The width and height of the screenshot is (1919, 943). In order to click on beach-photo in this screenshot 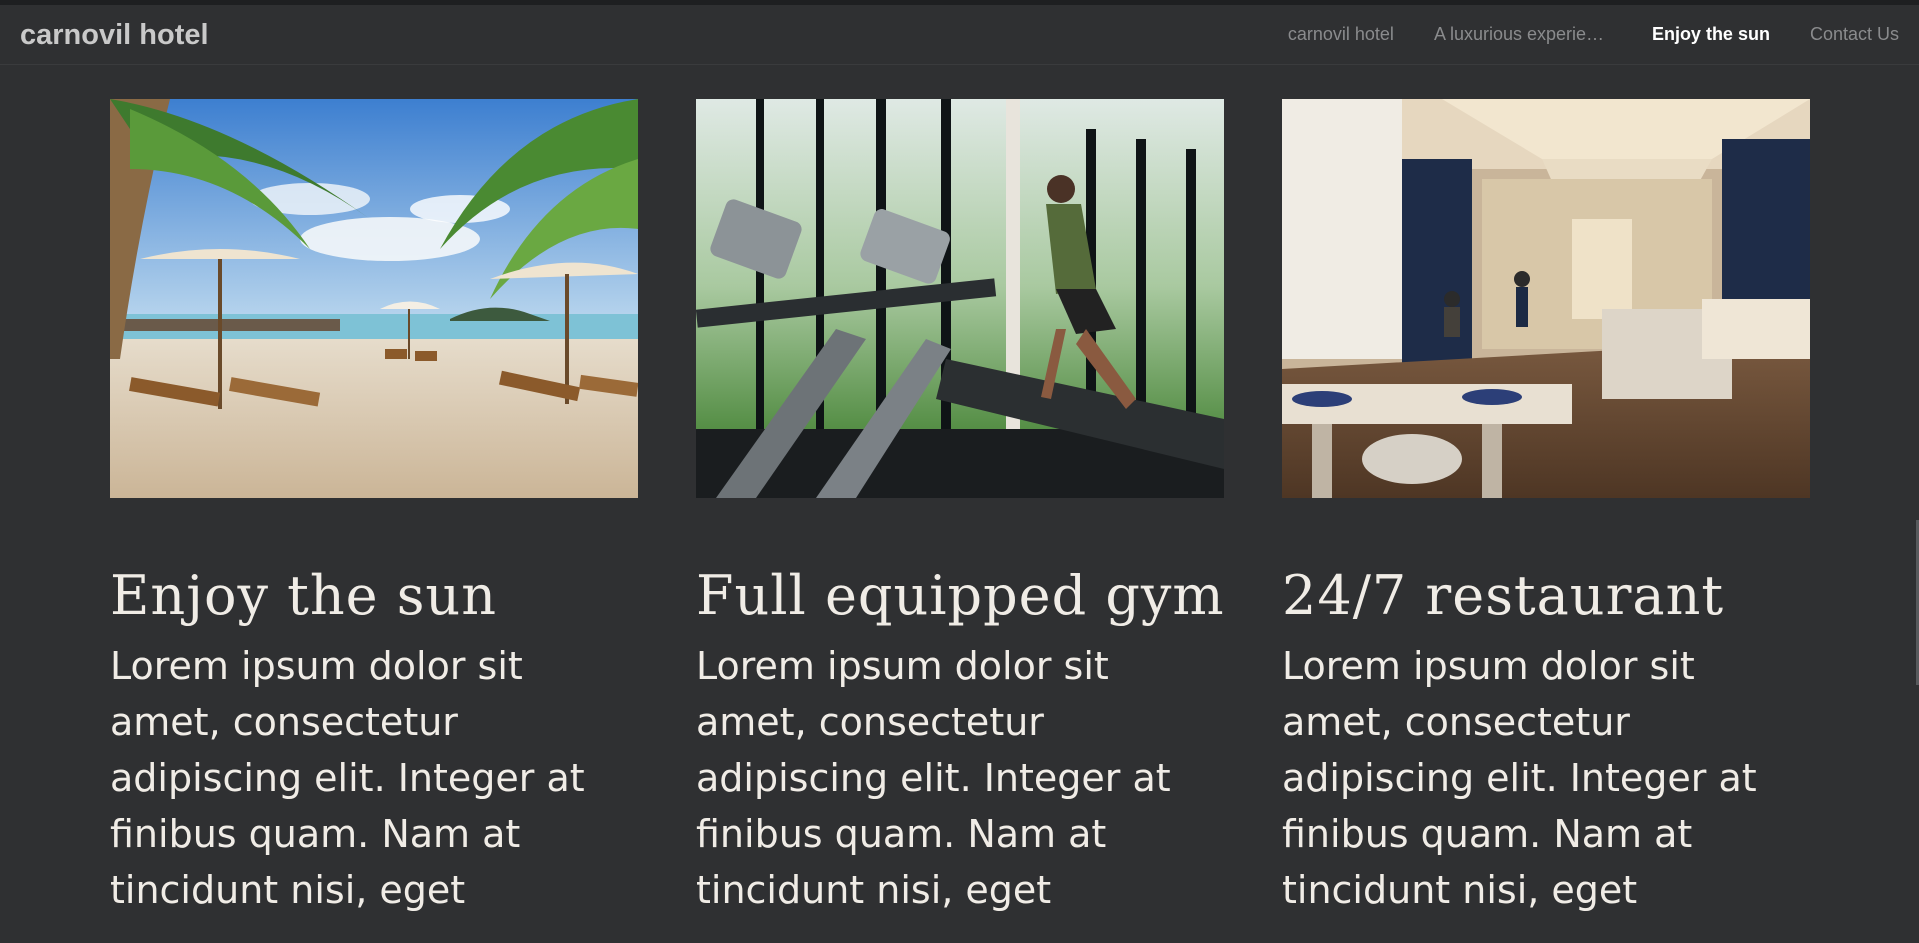, I will do `click(374, 298)`.